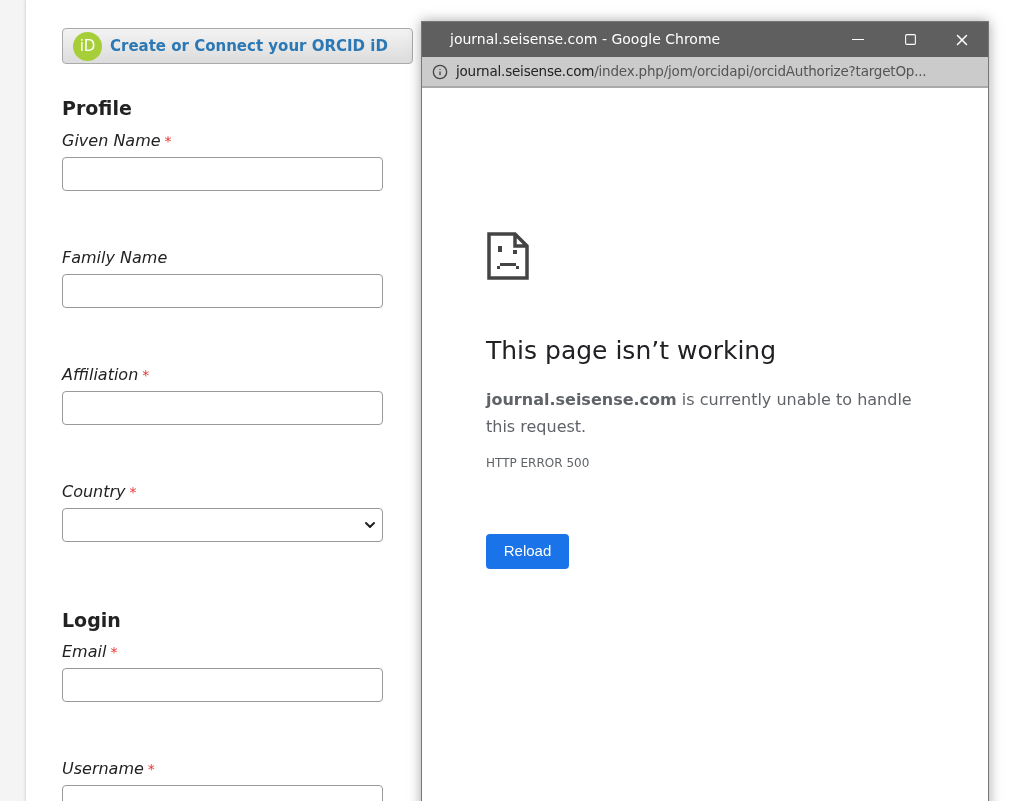  I want to click on field-label: Email, so click(84, 652).